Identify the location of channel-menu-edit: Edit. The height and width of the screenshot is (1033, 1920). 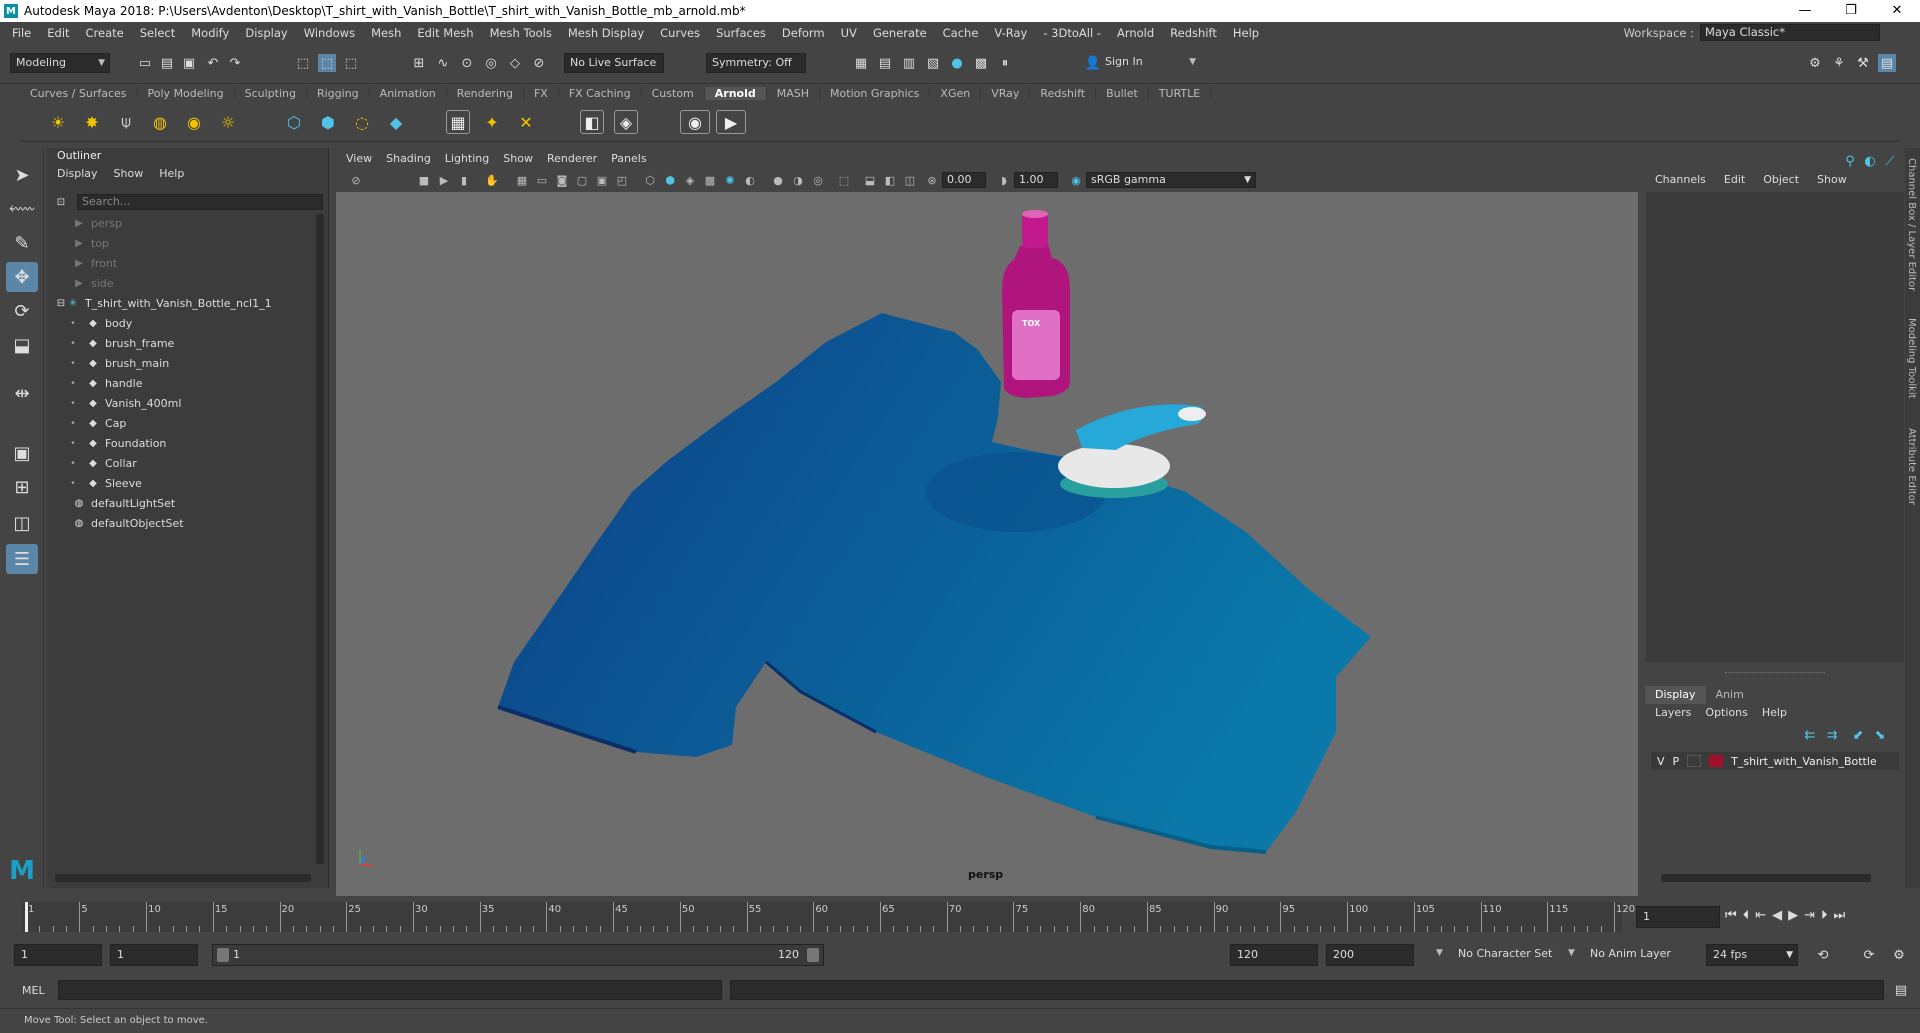
(1734, 179).